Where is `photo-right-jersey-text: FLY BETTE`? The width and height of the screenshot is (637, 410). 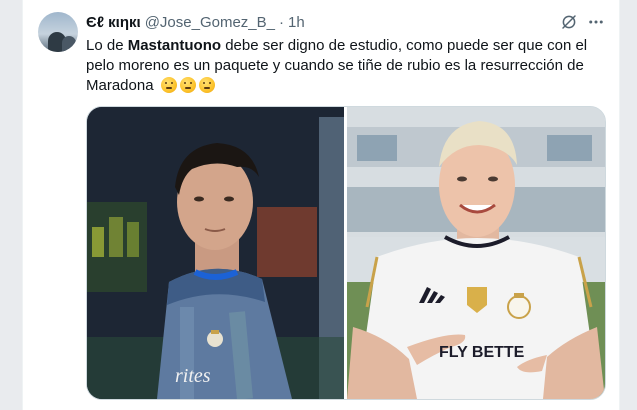
photo-right-jersey-text: FLY BETTE is located at coordinates (482, 352).